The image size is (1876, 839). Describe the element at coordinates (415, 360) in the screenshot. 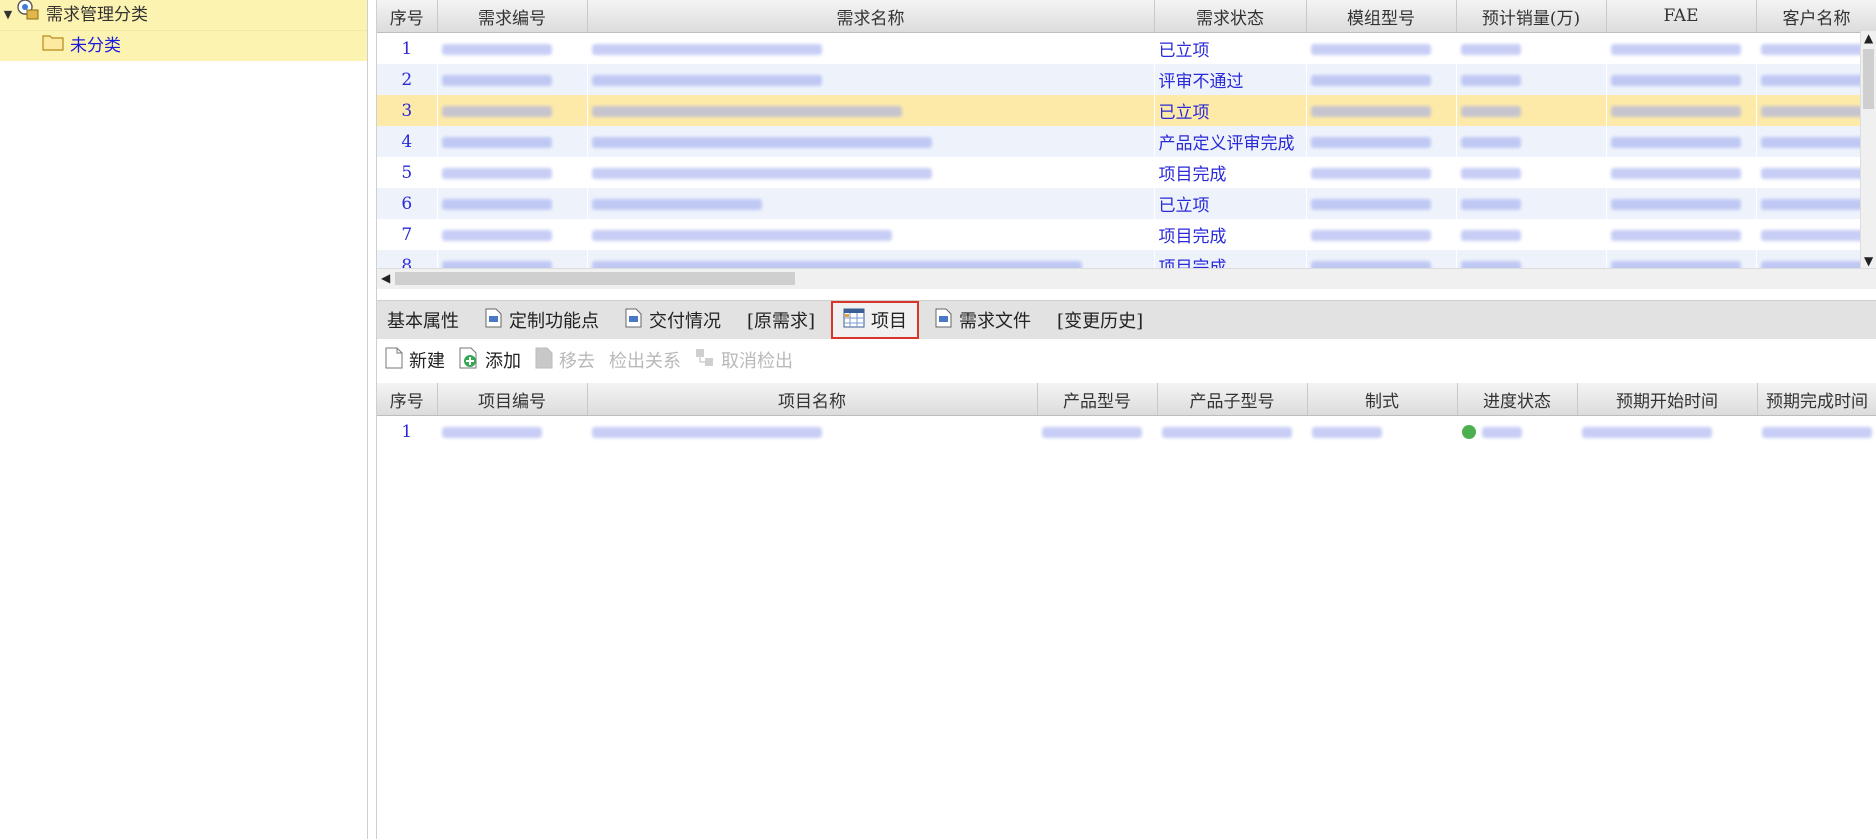

I see `new-button: 新建` at that location.